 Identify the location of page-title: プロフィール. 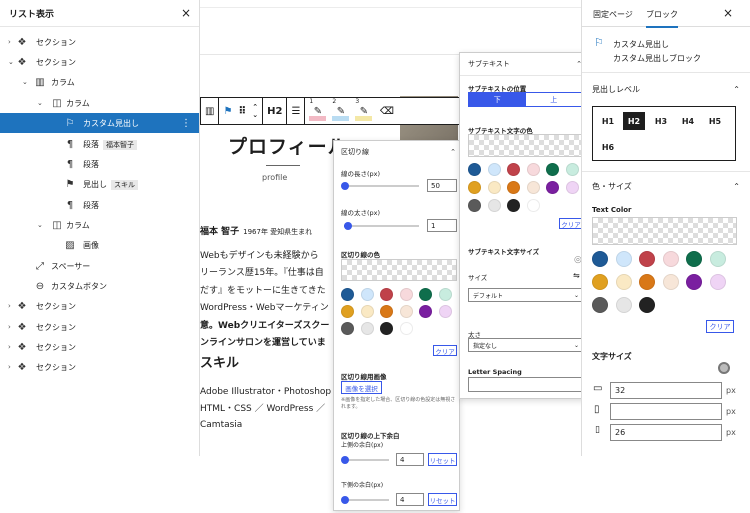
(288, 145).